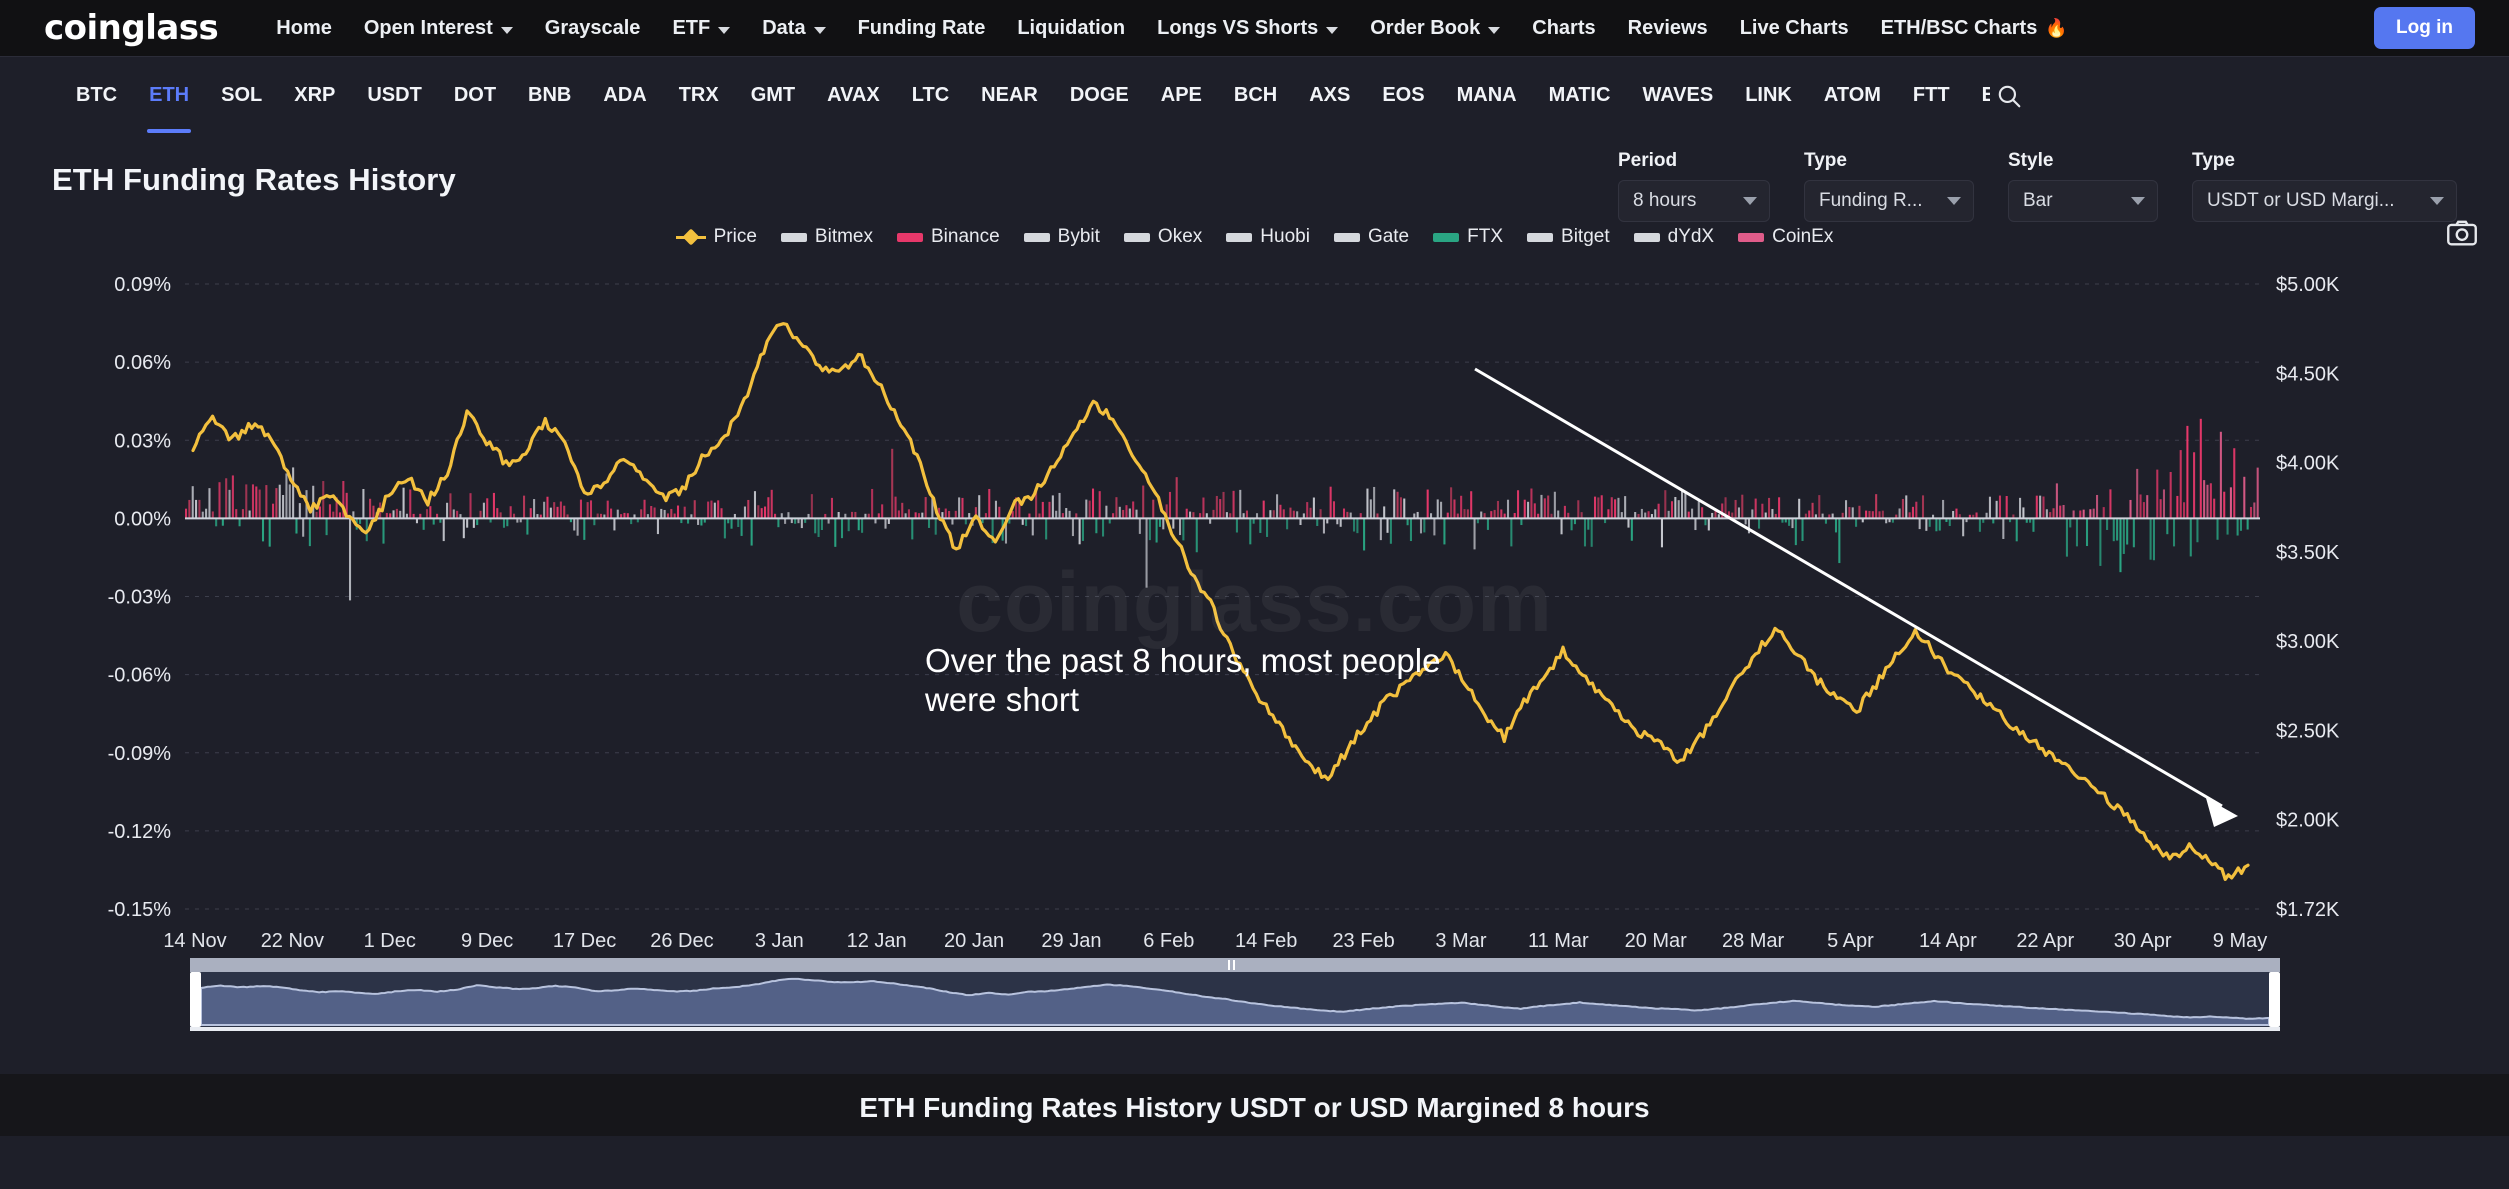 This screenshot has height=1189, width=2509. What do you see at coordinates (169, 103) in the screenshot?
I see `coin-tab-eth: ETH` at bounding box center [169, 103].